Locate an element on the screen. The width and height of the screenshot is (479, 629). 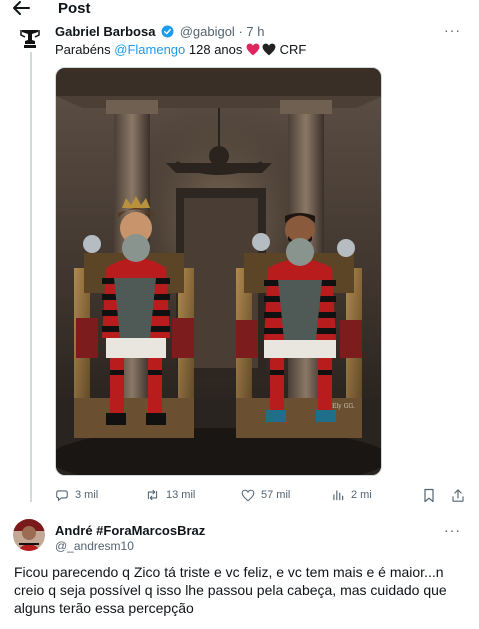
share-button is located at coordinates (461, 495).